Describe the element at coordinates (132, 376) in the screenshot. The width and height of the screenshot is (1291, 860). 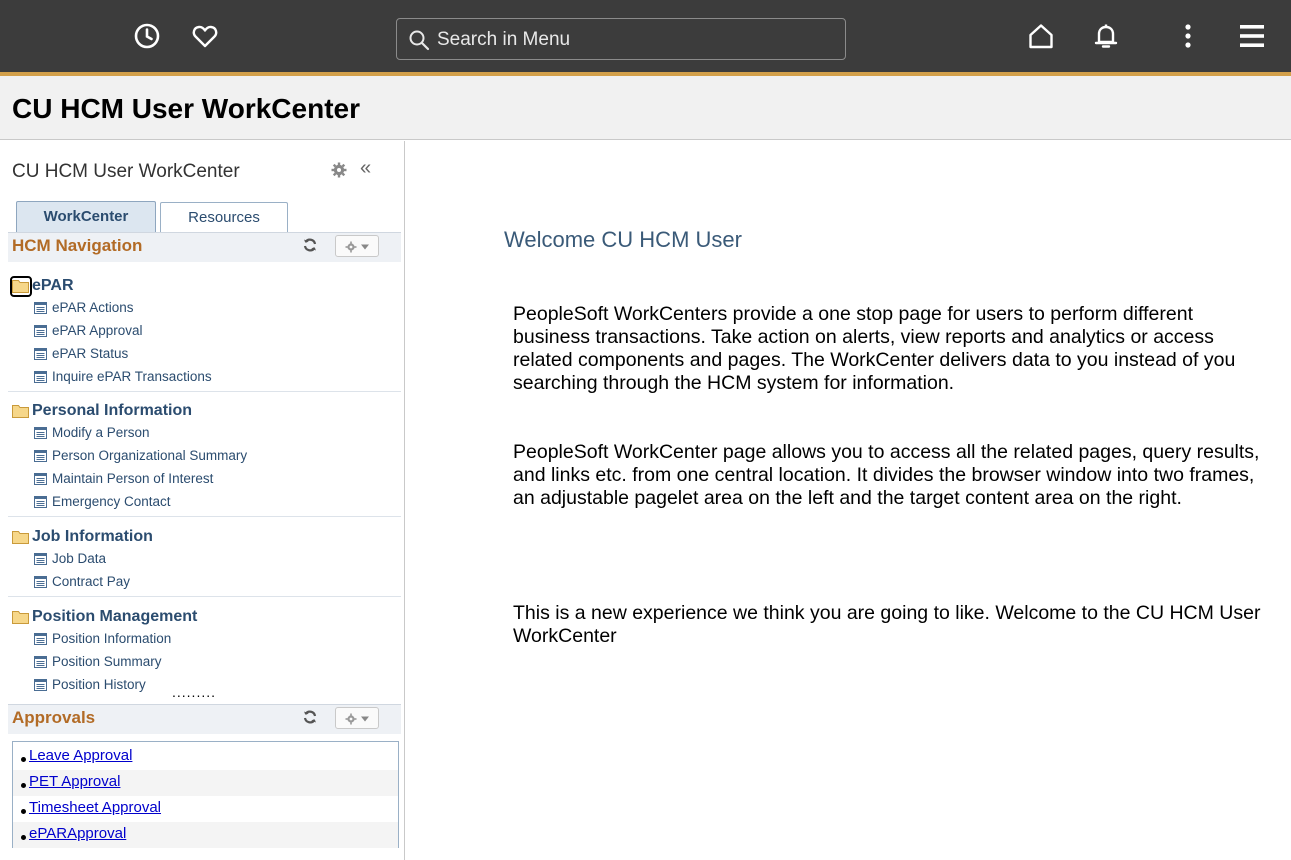
I see `link-label: Inquire ePAR Transactions` at that location.